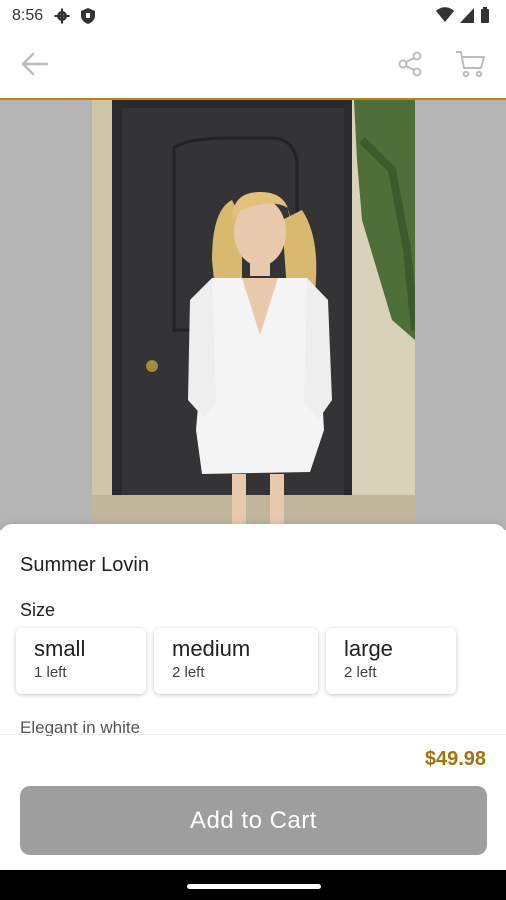 The height and width of the screenshot is (900, 506). I want to click on size-name: small, so click(60, 648).